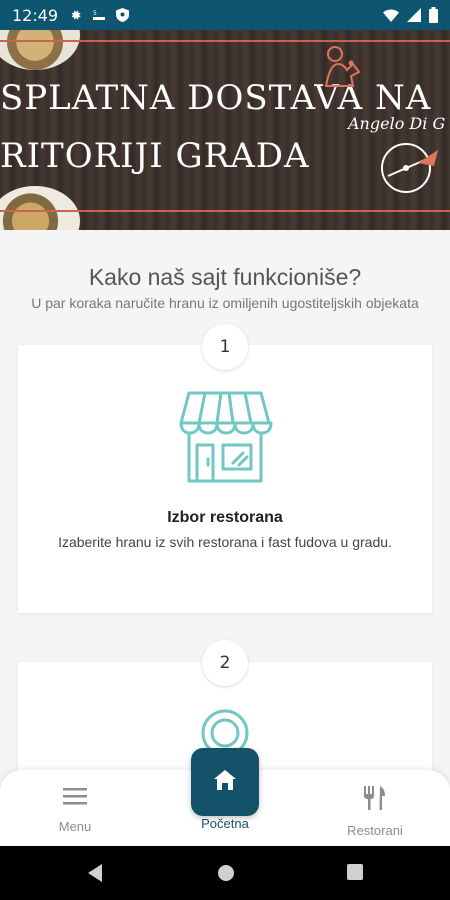 This screenshot has height=900, width=450. What do you see at coordinates (35, 15) in the screenshot?
I see `status-time: 12:49` at bounding box center [35, 15].